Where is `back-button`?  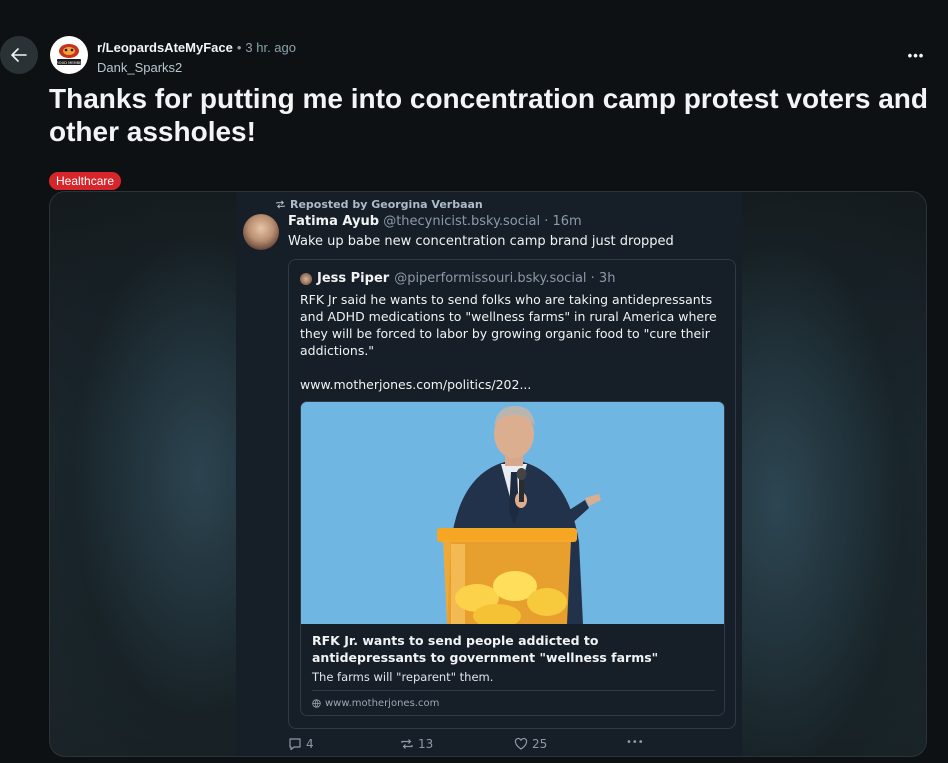 back-button is located at coordinates (19, 55).